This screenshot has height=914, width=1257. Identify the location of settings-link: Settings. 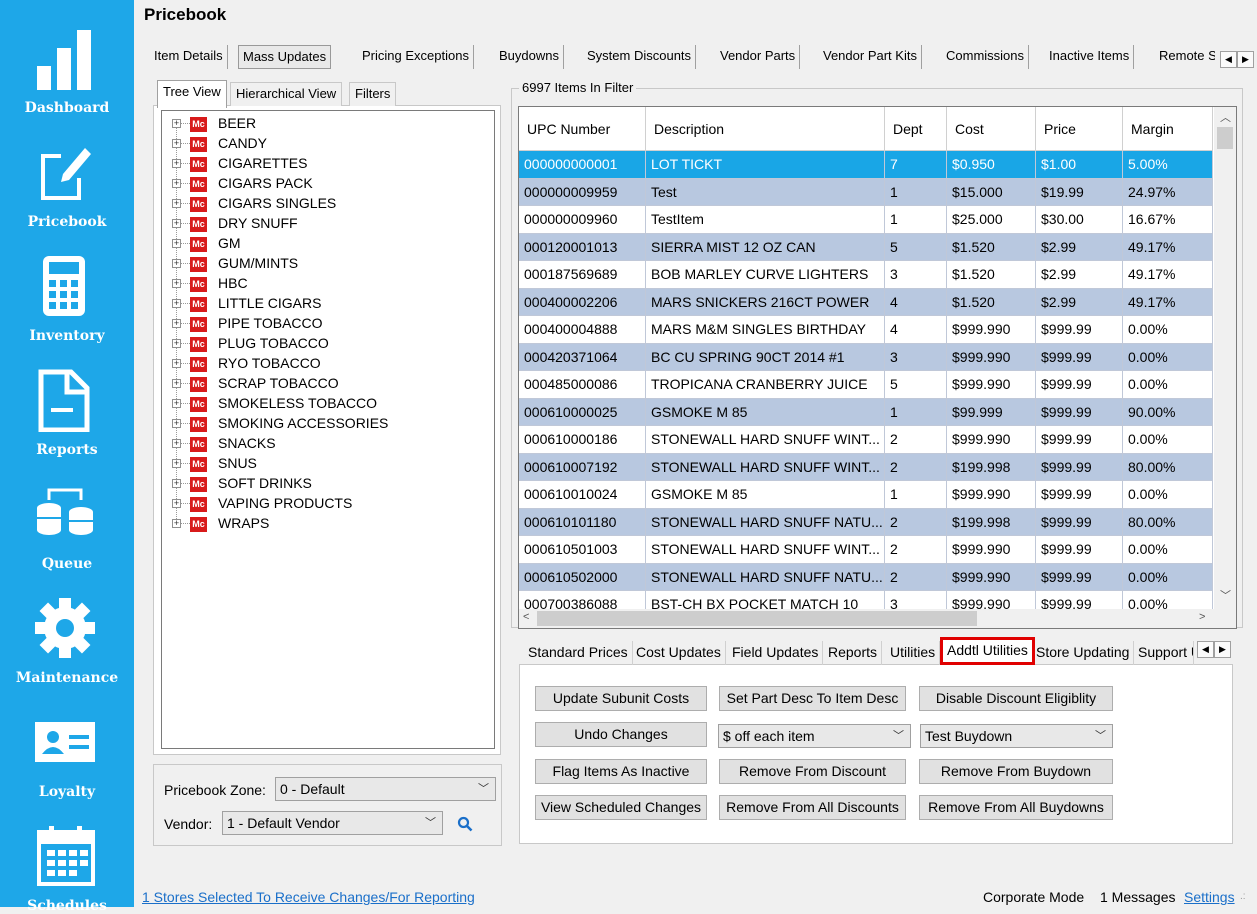
(1209, 897).